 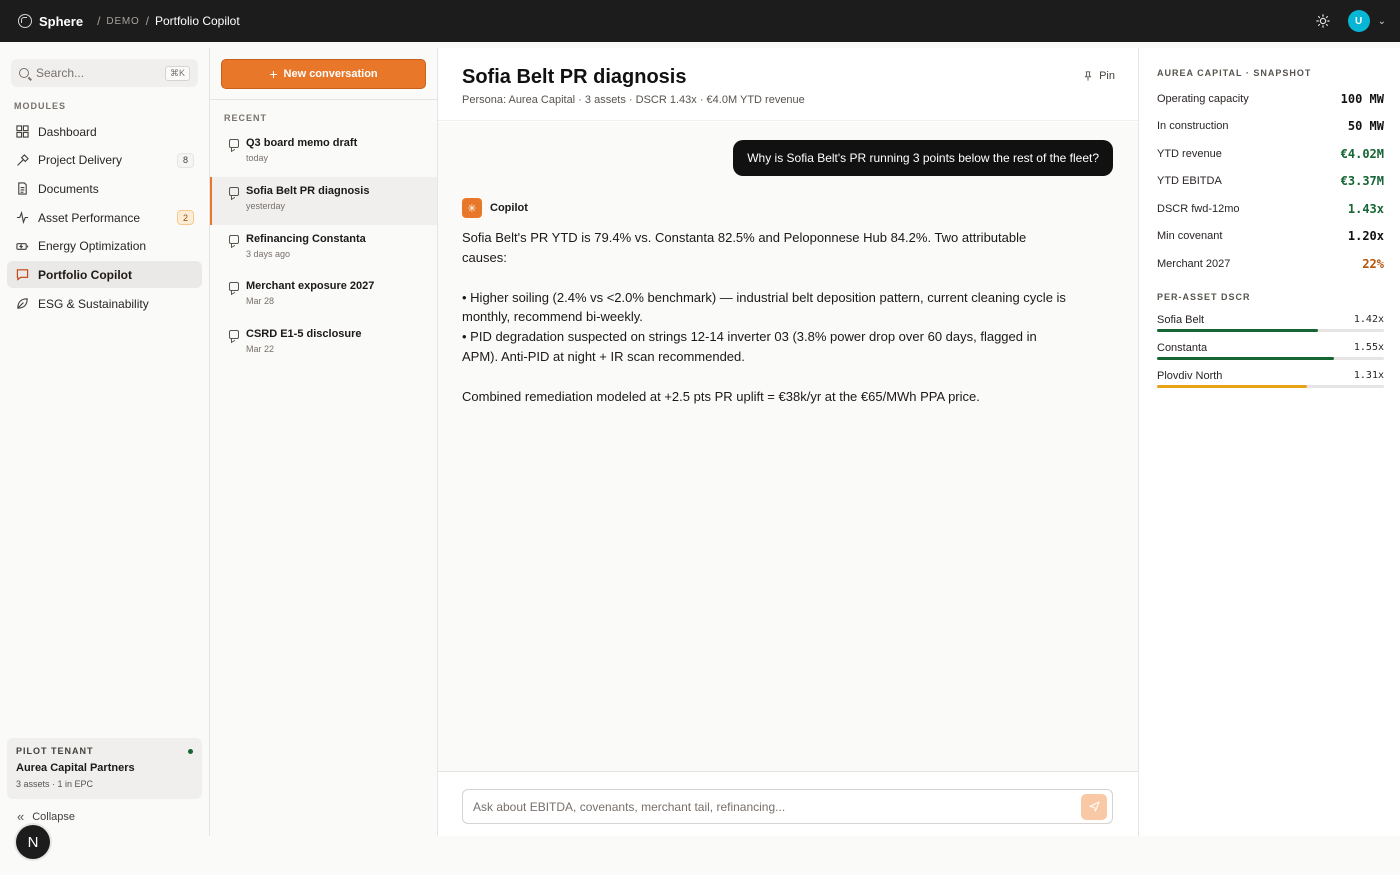 I want to click on tenant-name: Aurea Capital Partners, so click(x=75, y=768).